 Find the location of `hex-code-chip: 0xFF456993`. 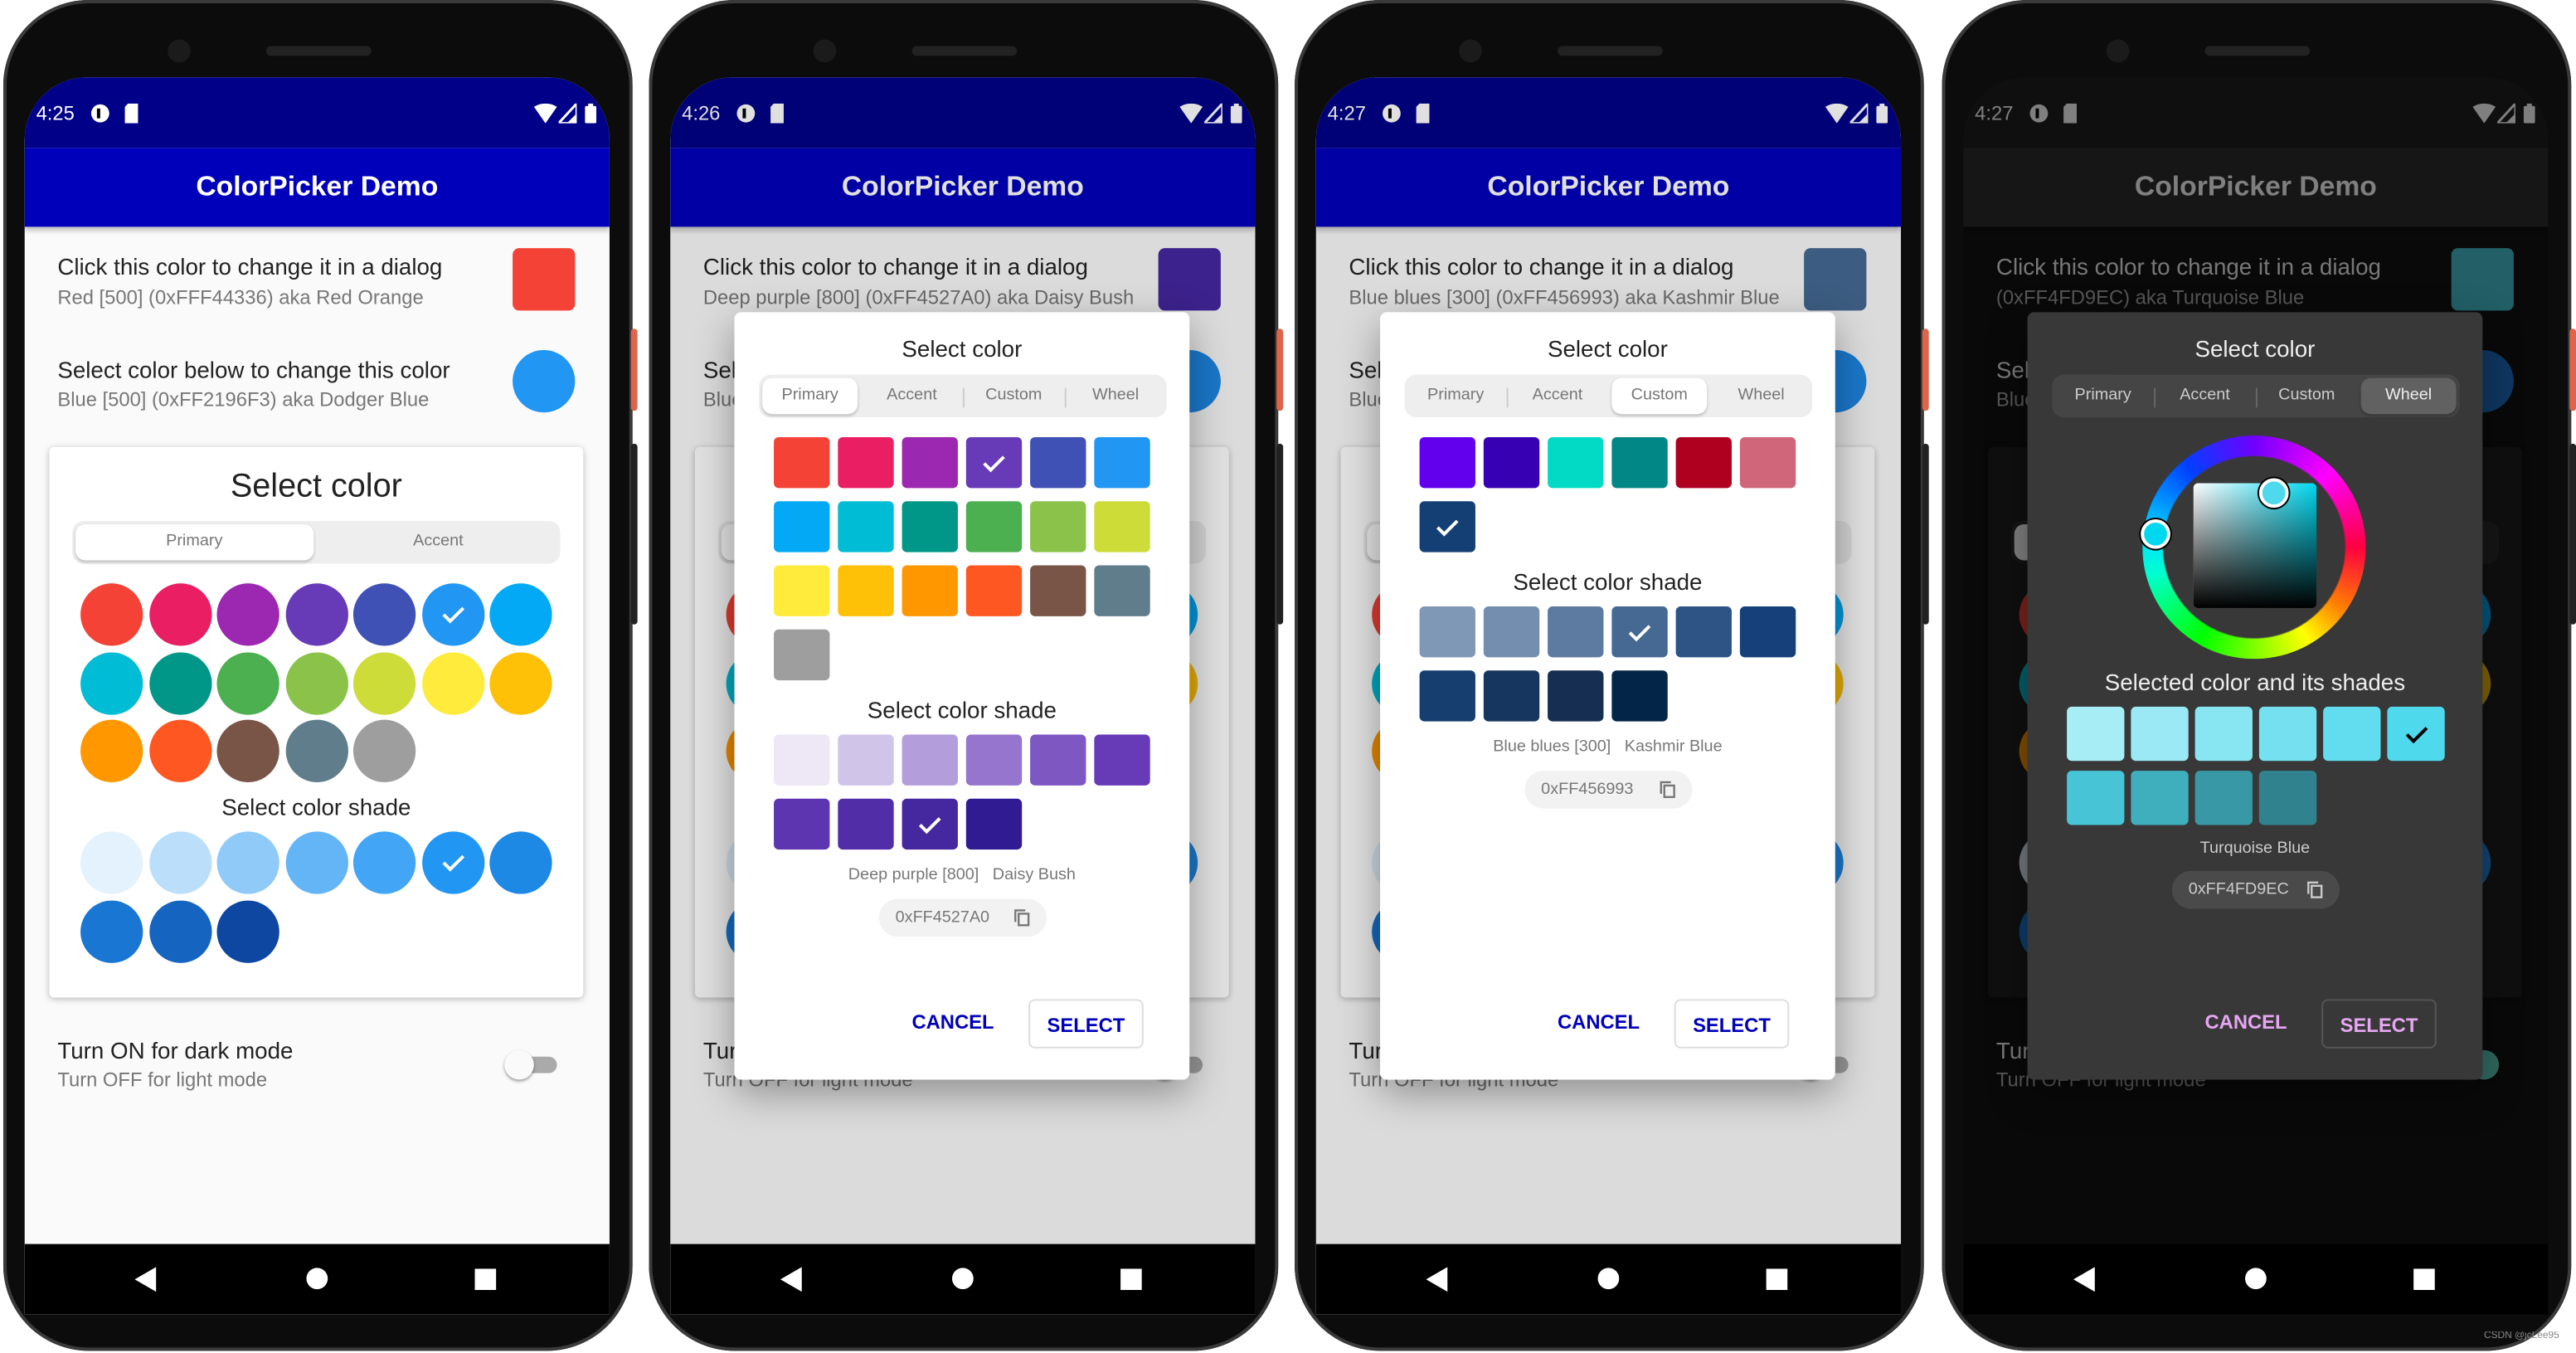

hex-code-chip: 0xFF456993 is located at coordinates (1608, 790).